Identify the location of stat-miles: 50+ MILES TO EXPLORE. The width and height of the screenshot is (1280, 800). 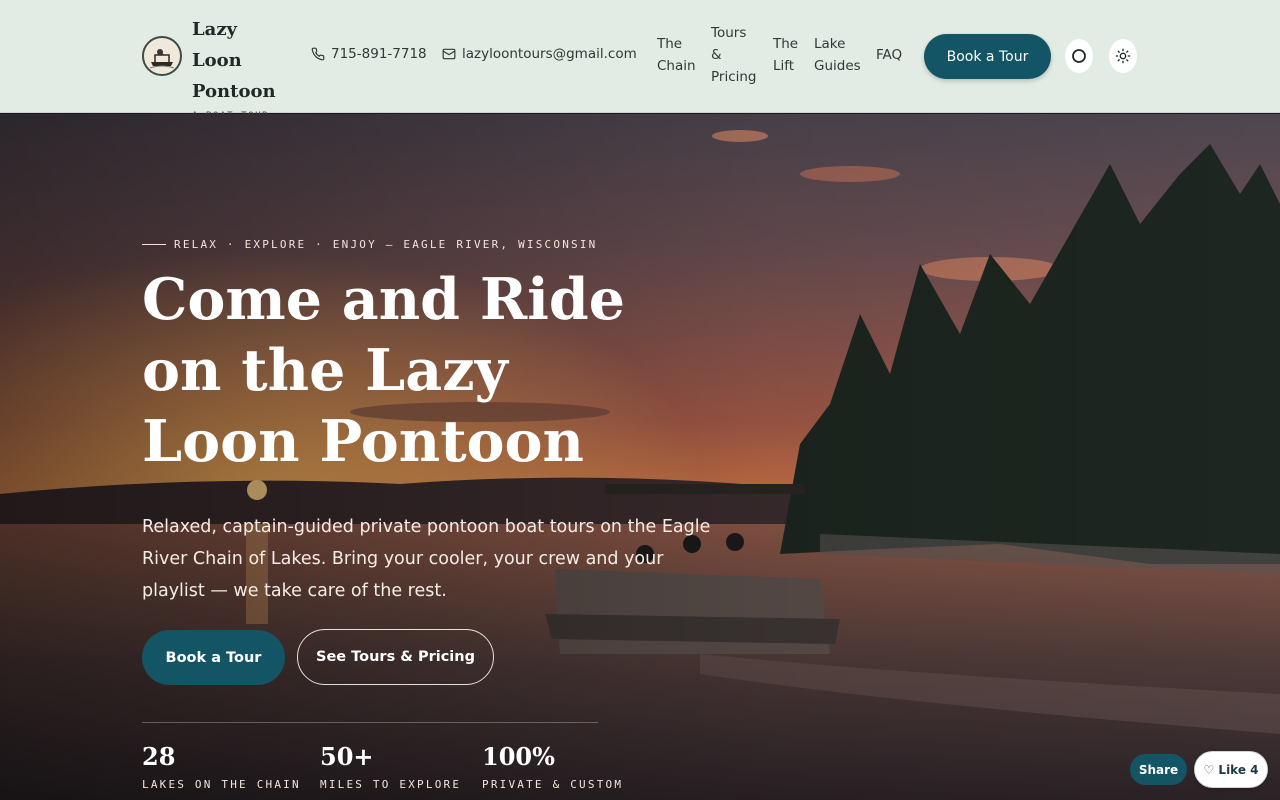
(390, 766).